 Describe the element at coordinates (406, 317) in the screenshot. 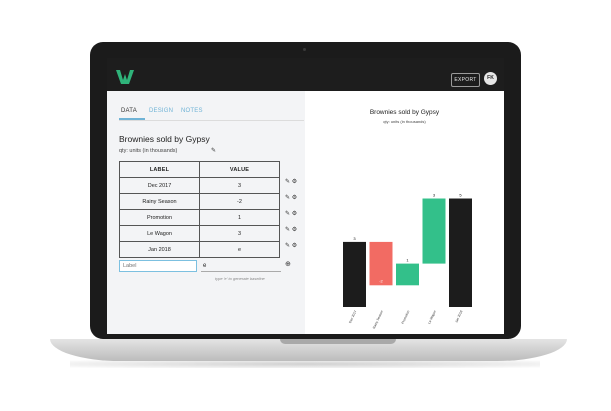

I see `x-tick-label: Promotion` at that location.